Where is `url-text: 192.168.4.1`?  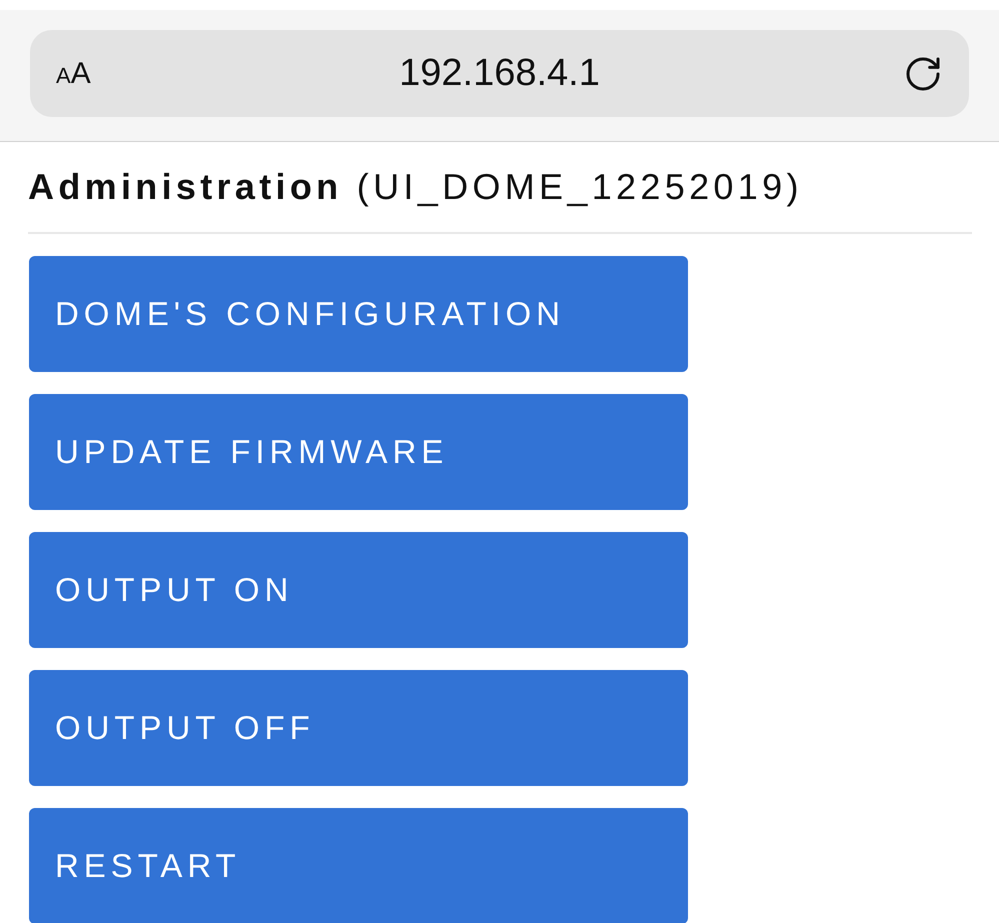 url-text: 192.168.4.1 is located at coordinates (499, 73).